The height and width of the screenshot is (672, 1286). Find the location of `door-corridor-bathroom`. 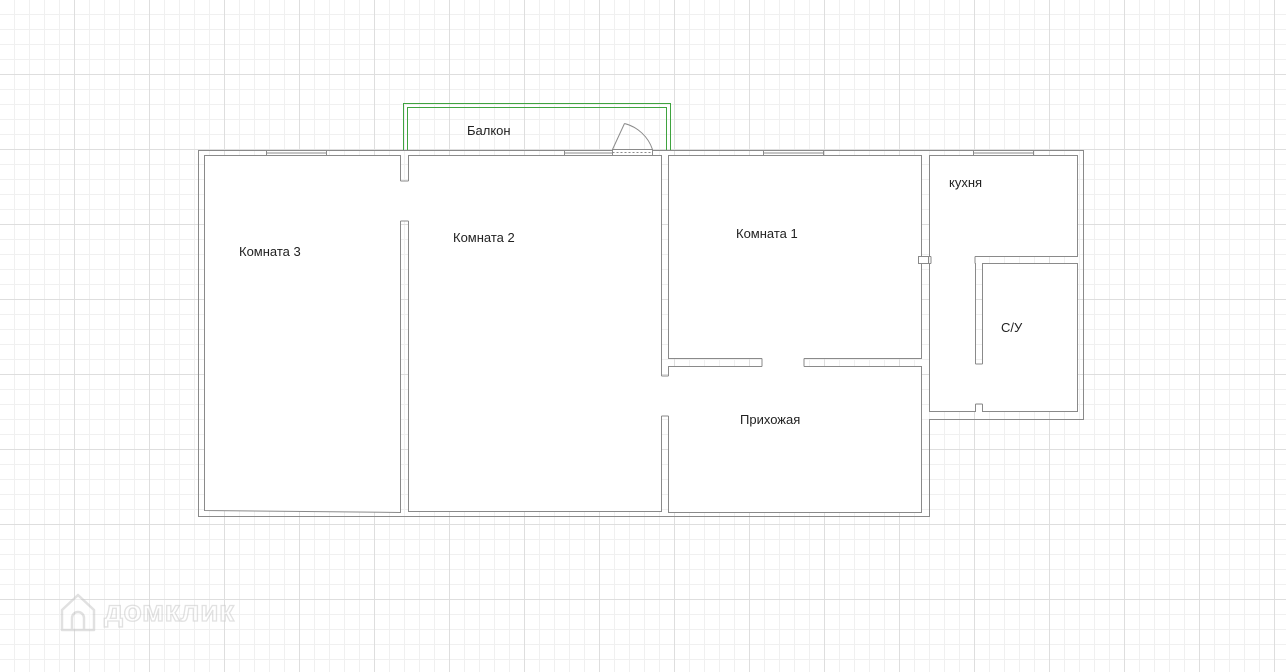

door-corridor-bathroom is located at coordinates (979, 384).